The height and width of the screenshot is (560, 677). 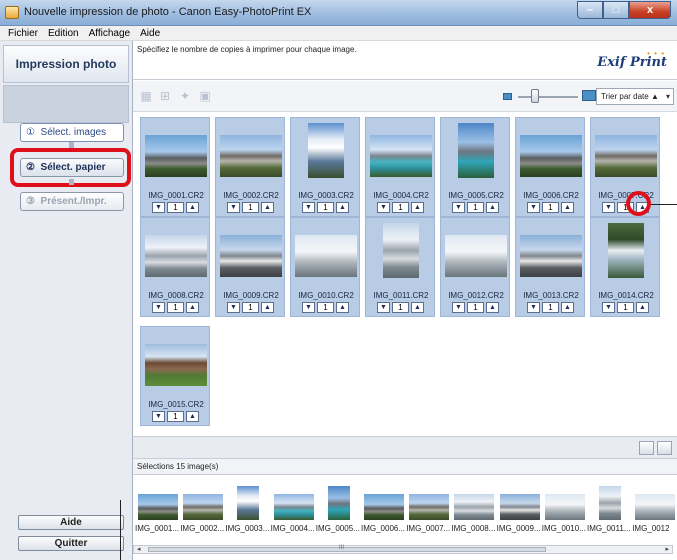 What do you see at coordinates (205, 96) in the screenshot?
I see `correct-image-icon: ▣` at bounding box center [205, 96].